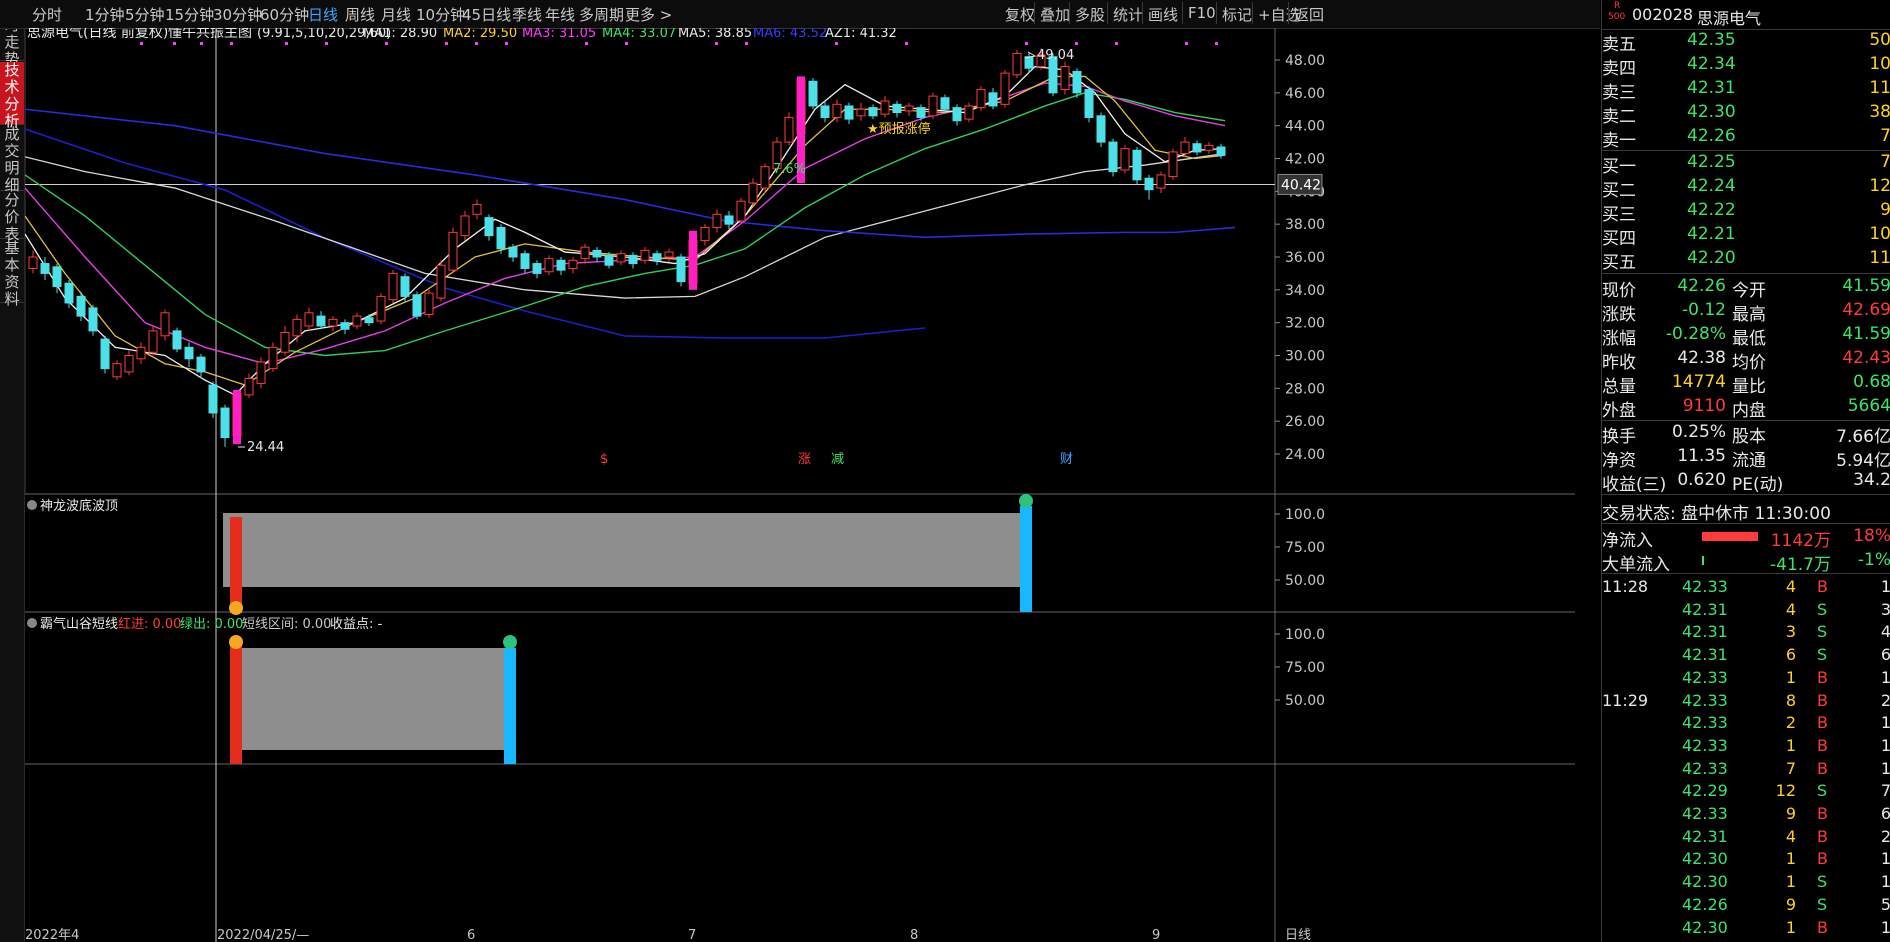  What do you see at coordinates (804, 459) in the screenshot?
I see `event-marker-1: 涨` at bounding box center [804, 459].